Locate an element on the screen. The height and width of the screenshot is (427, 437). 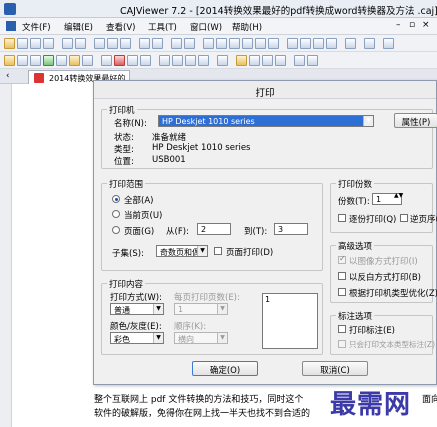
copy-icon is located at coordinates (67, 43).